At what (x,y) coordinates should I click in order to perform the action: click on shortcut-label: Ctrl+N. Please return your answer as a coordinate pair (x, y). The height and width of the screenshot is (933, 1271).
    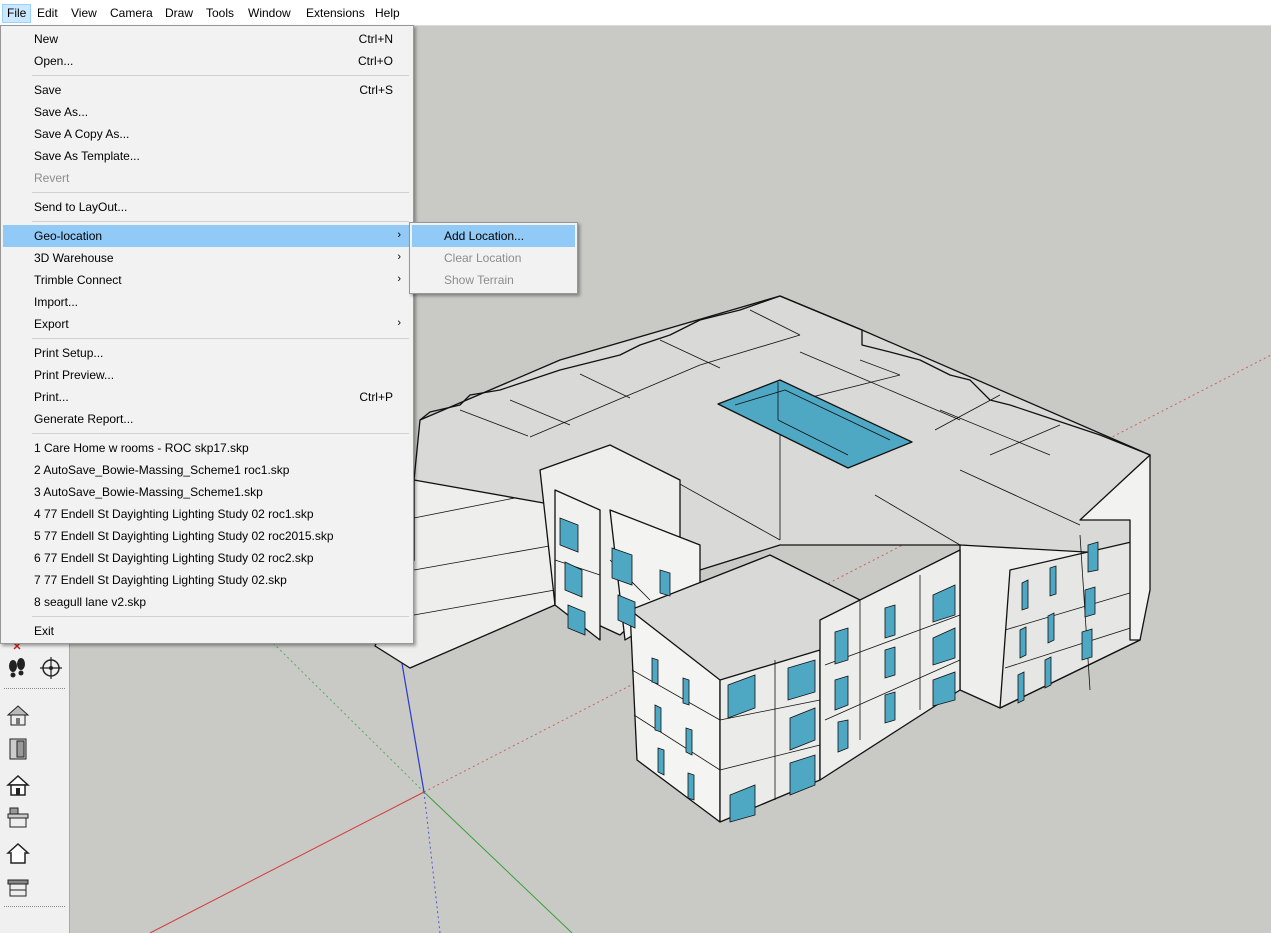
    Looking at the image, I should click on (375, 39).